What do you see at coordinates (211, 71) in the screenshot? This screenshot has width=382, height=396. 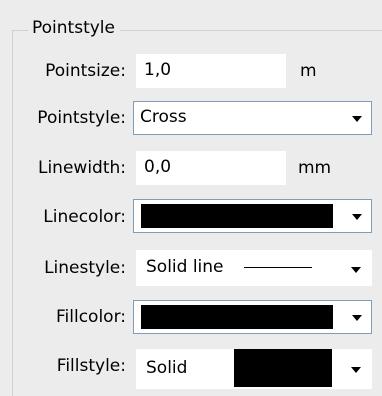 I see `pointsize-input: 1,0` at bounding box center [211, 71].